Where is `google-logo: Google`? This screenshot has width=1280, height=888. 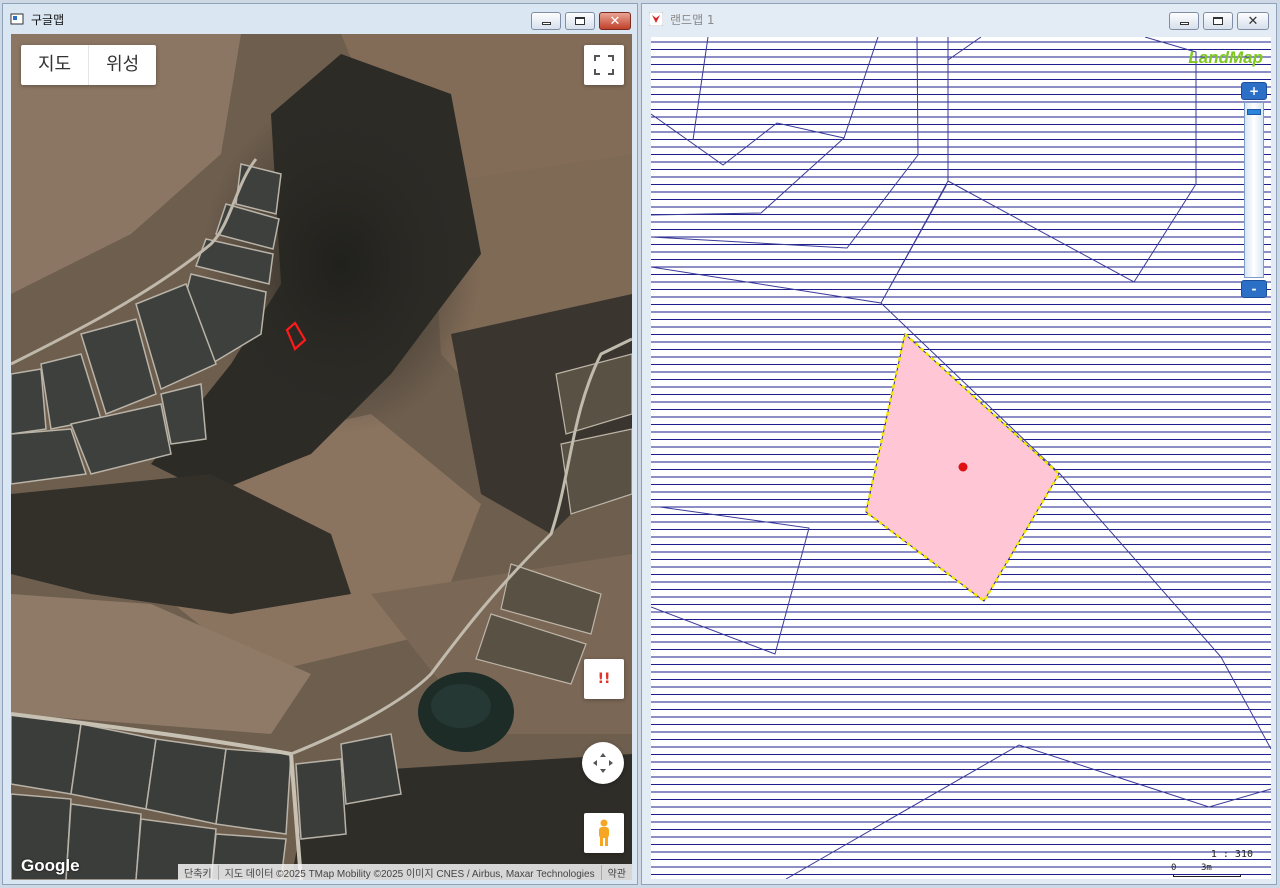
google-logo: Google is located at coordinates (50, 865).